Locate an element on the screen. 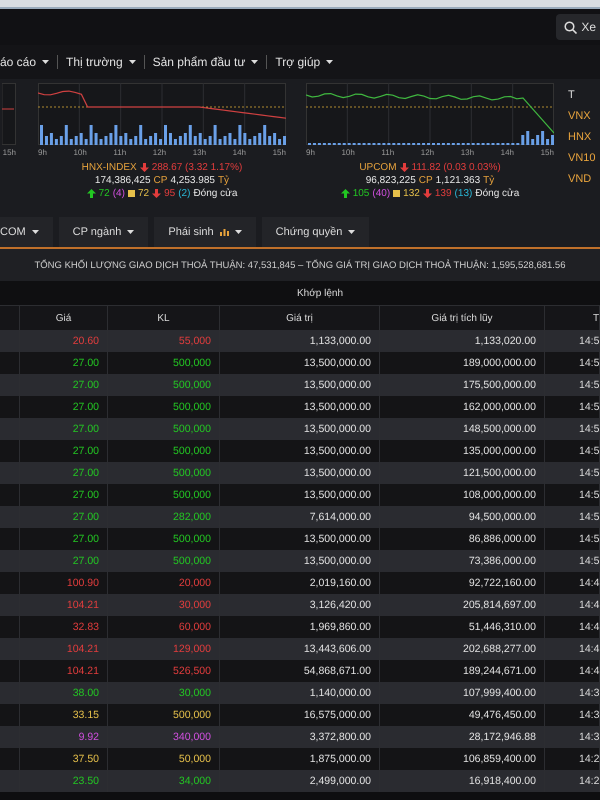 The width and height of the screenshot is (600, 800). list-header: T is located at coordinates (572, 95).